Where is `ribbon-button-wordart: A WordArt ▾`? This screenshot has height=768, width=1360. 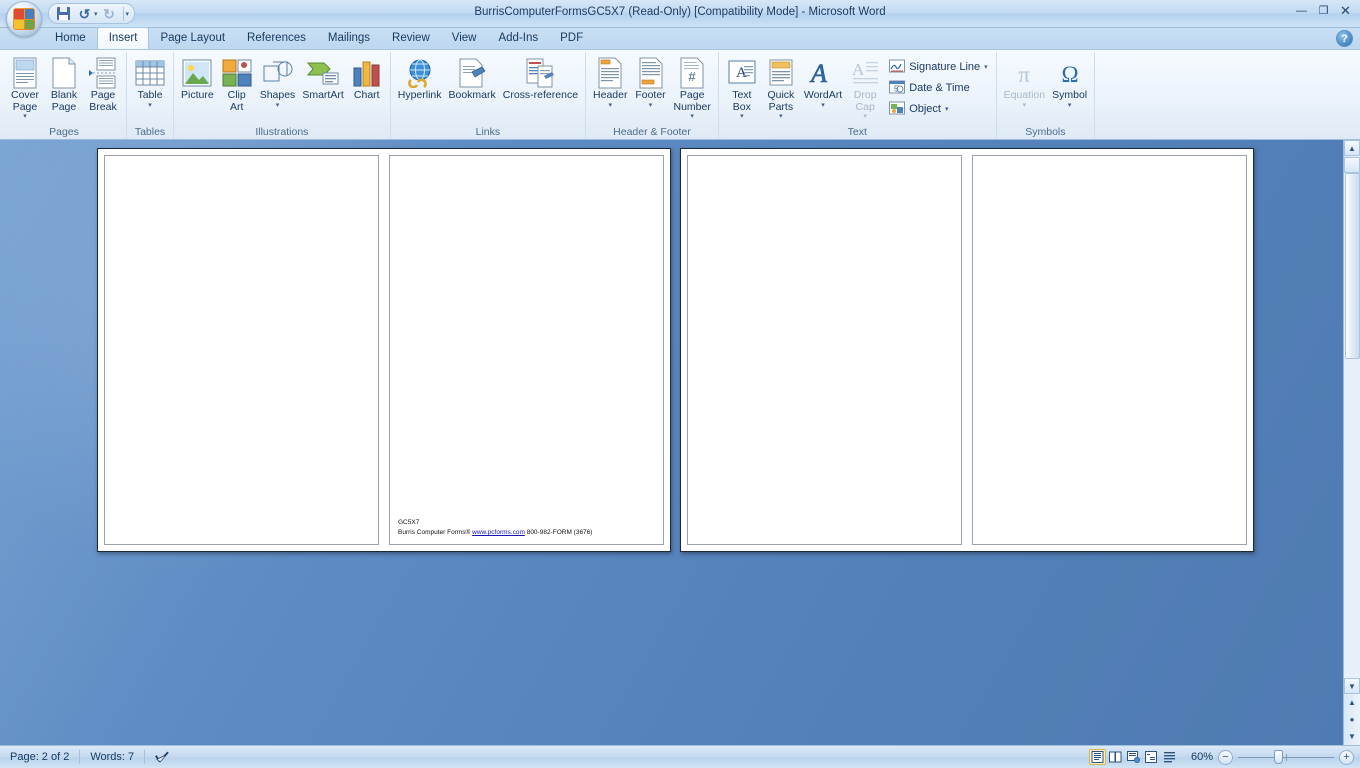 ribbon-button-wordart: A WordArt ▾ is located at coordinates (823, 81).